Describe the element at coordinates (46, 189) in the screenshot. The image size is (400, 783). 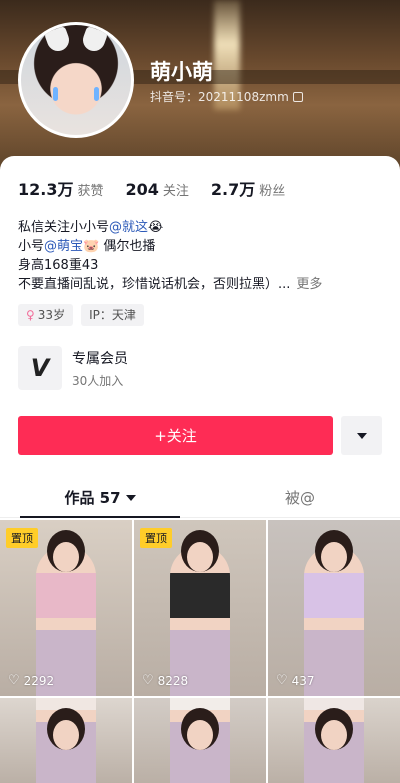
I see `stat-value: 12.3万` at that location.